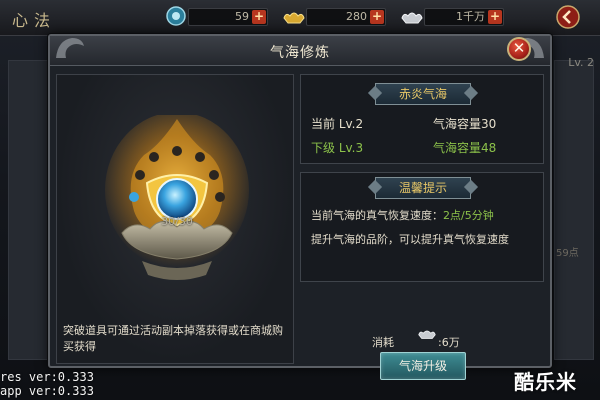 The height and width of the screenshot is (400, 600). What do you see at coordinates (383, 342) in the screenshot?
I see `cost-label: 消耗` at bounding box center [383, 342].